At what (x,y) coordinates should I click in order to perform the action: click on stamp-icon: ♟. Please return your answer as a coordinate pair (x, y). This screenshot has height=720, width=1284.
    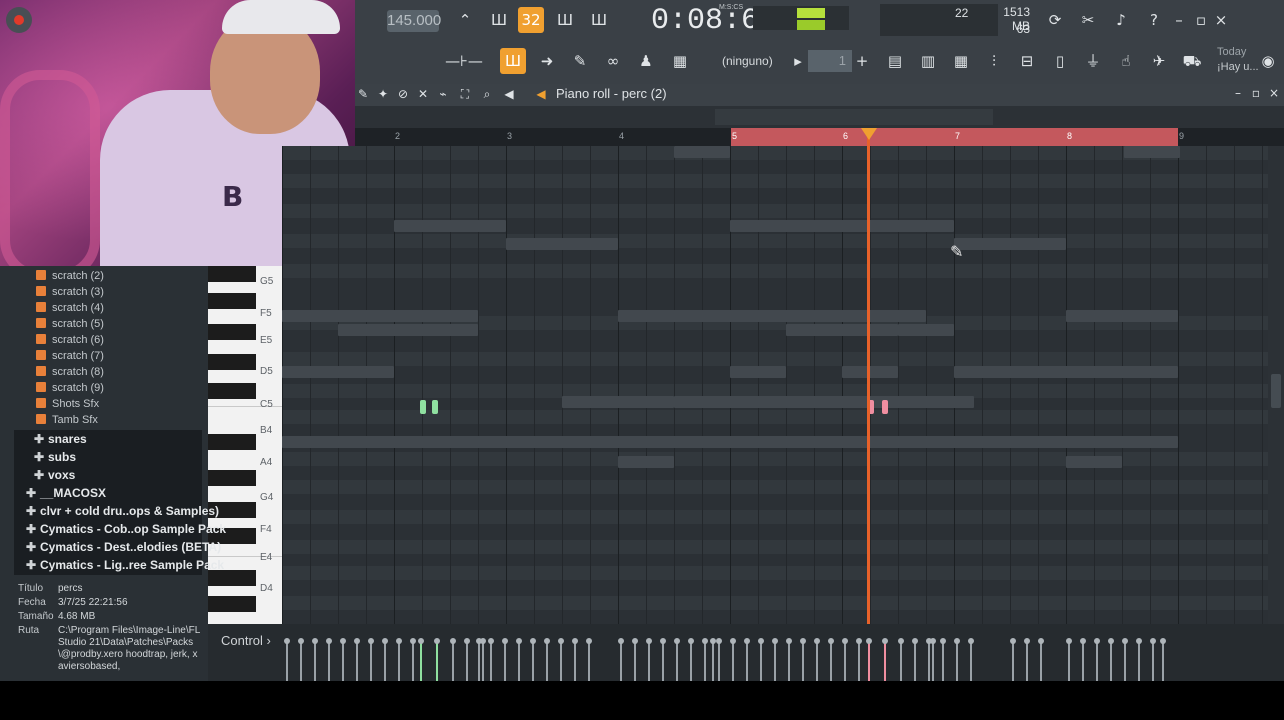
    Looking at the image, I should click on (646, 61).